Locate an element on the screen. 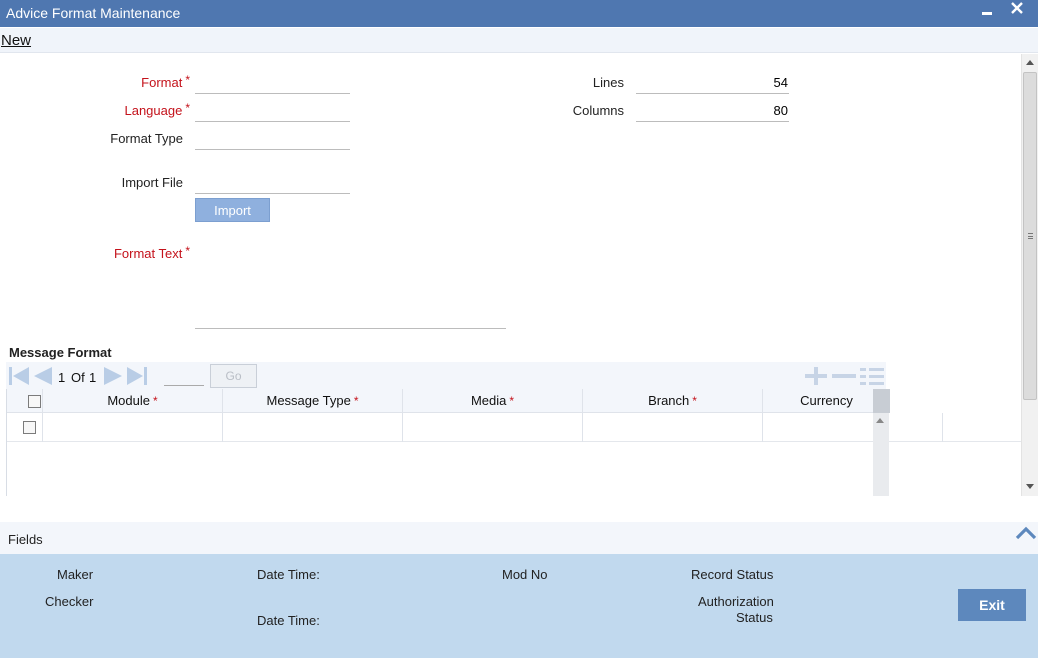  select-all-cell is located at coordinates (24, 401).